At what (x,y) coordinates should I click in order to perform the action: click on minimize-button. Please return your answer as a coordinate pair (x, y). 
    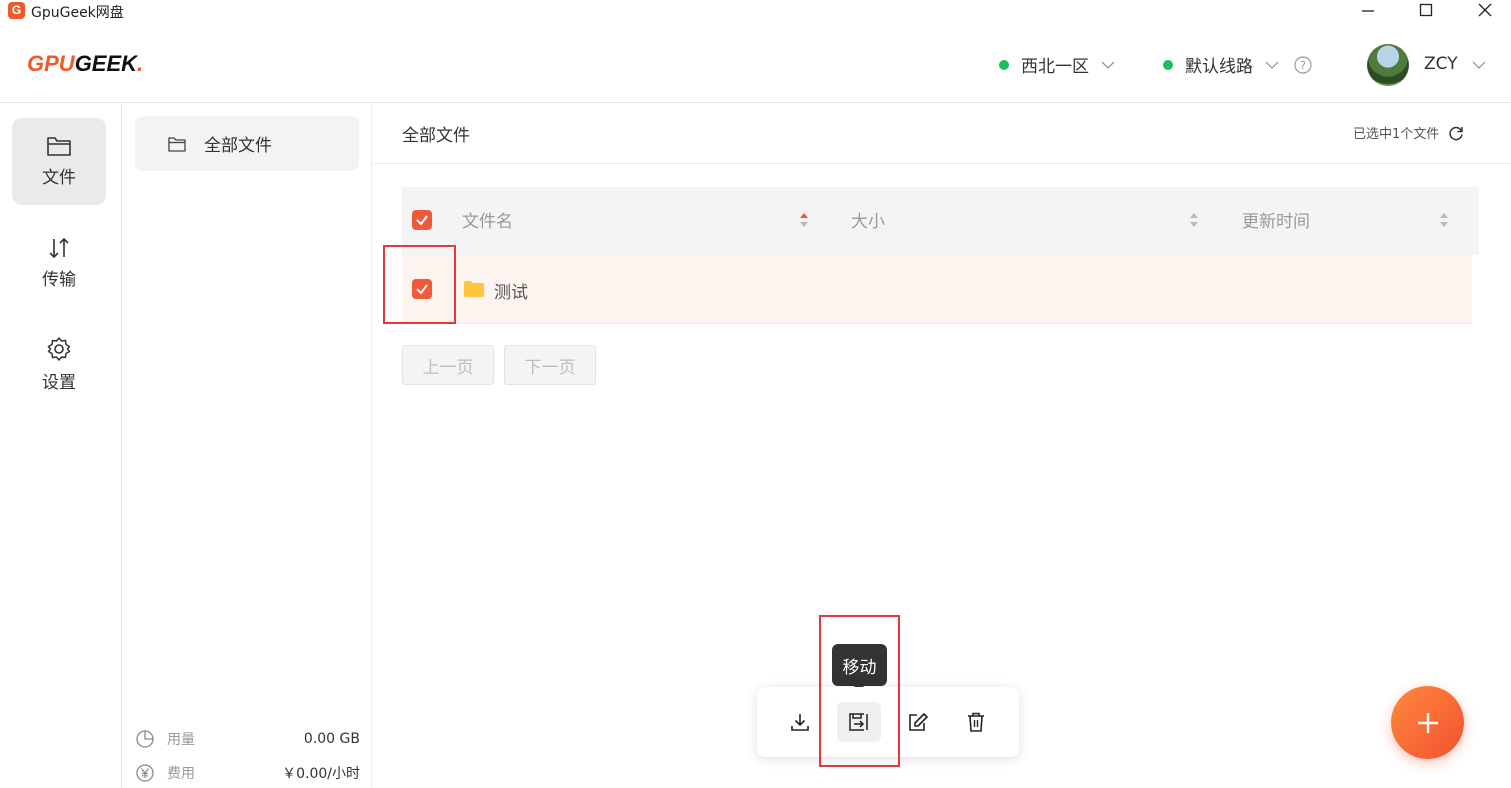
    Looking at the image, I should click on (1368, 10).